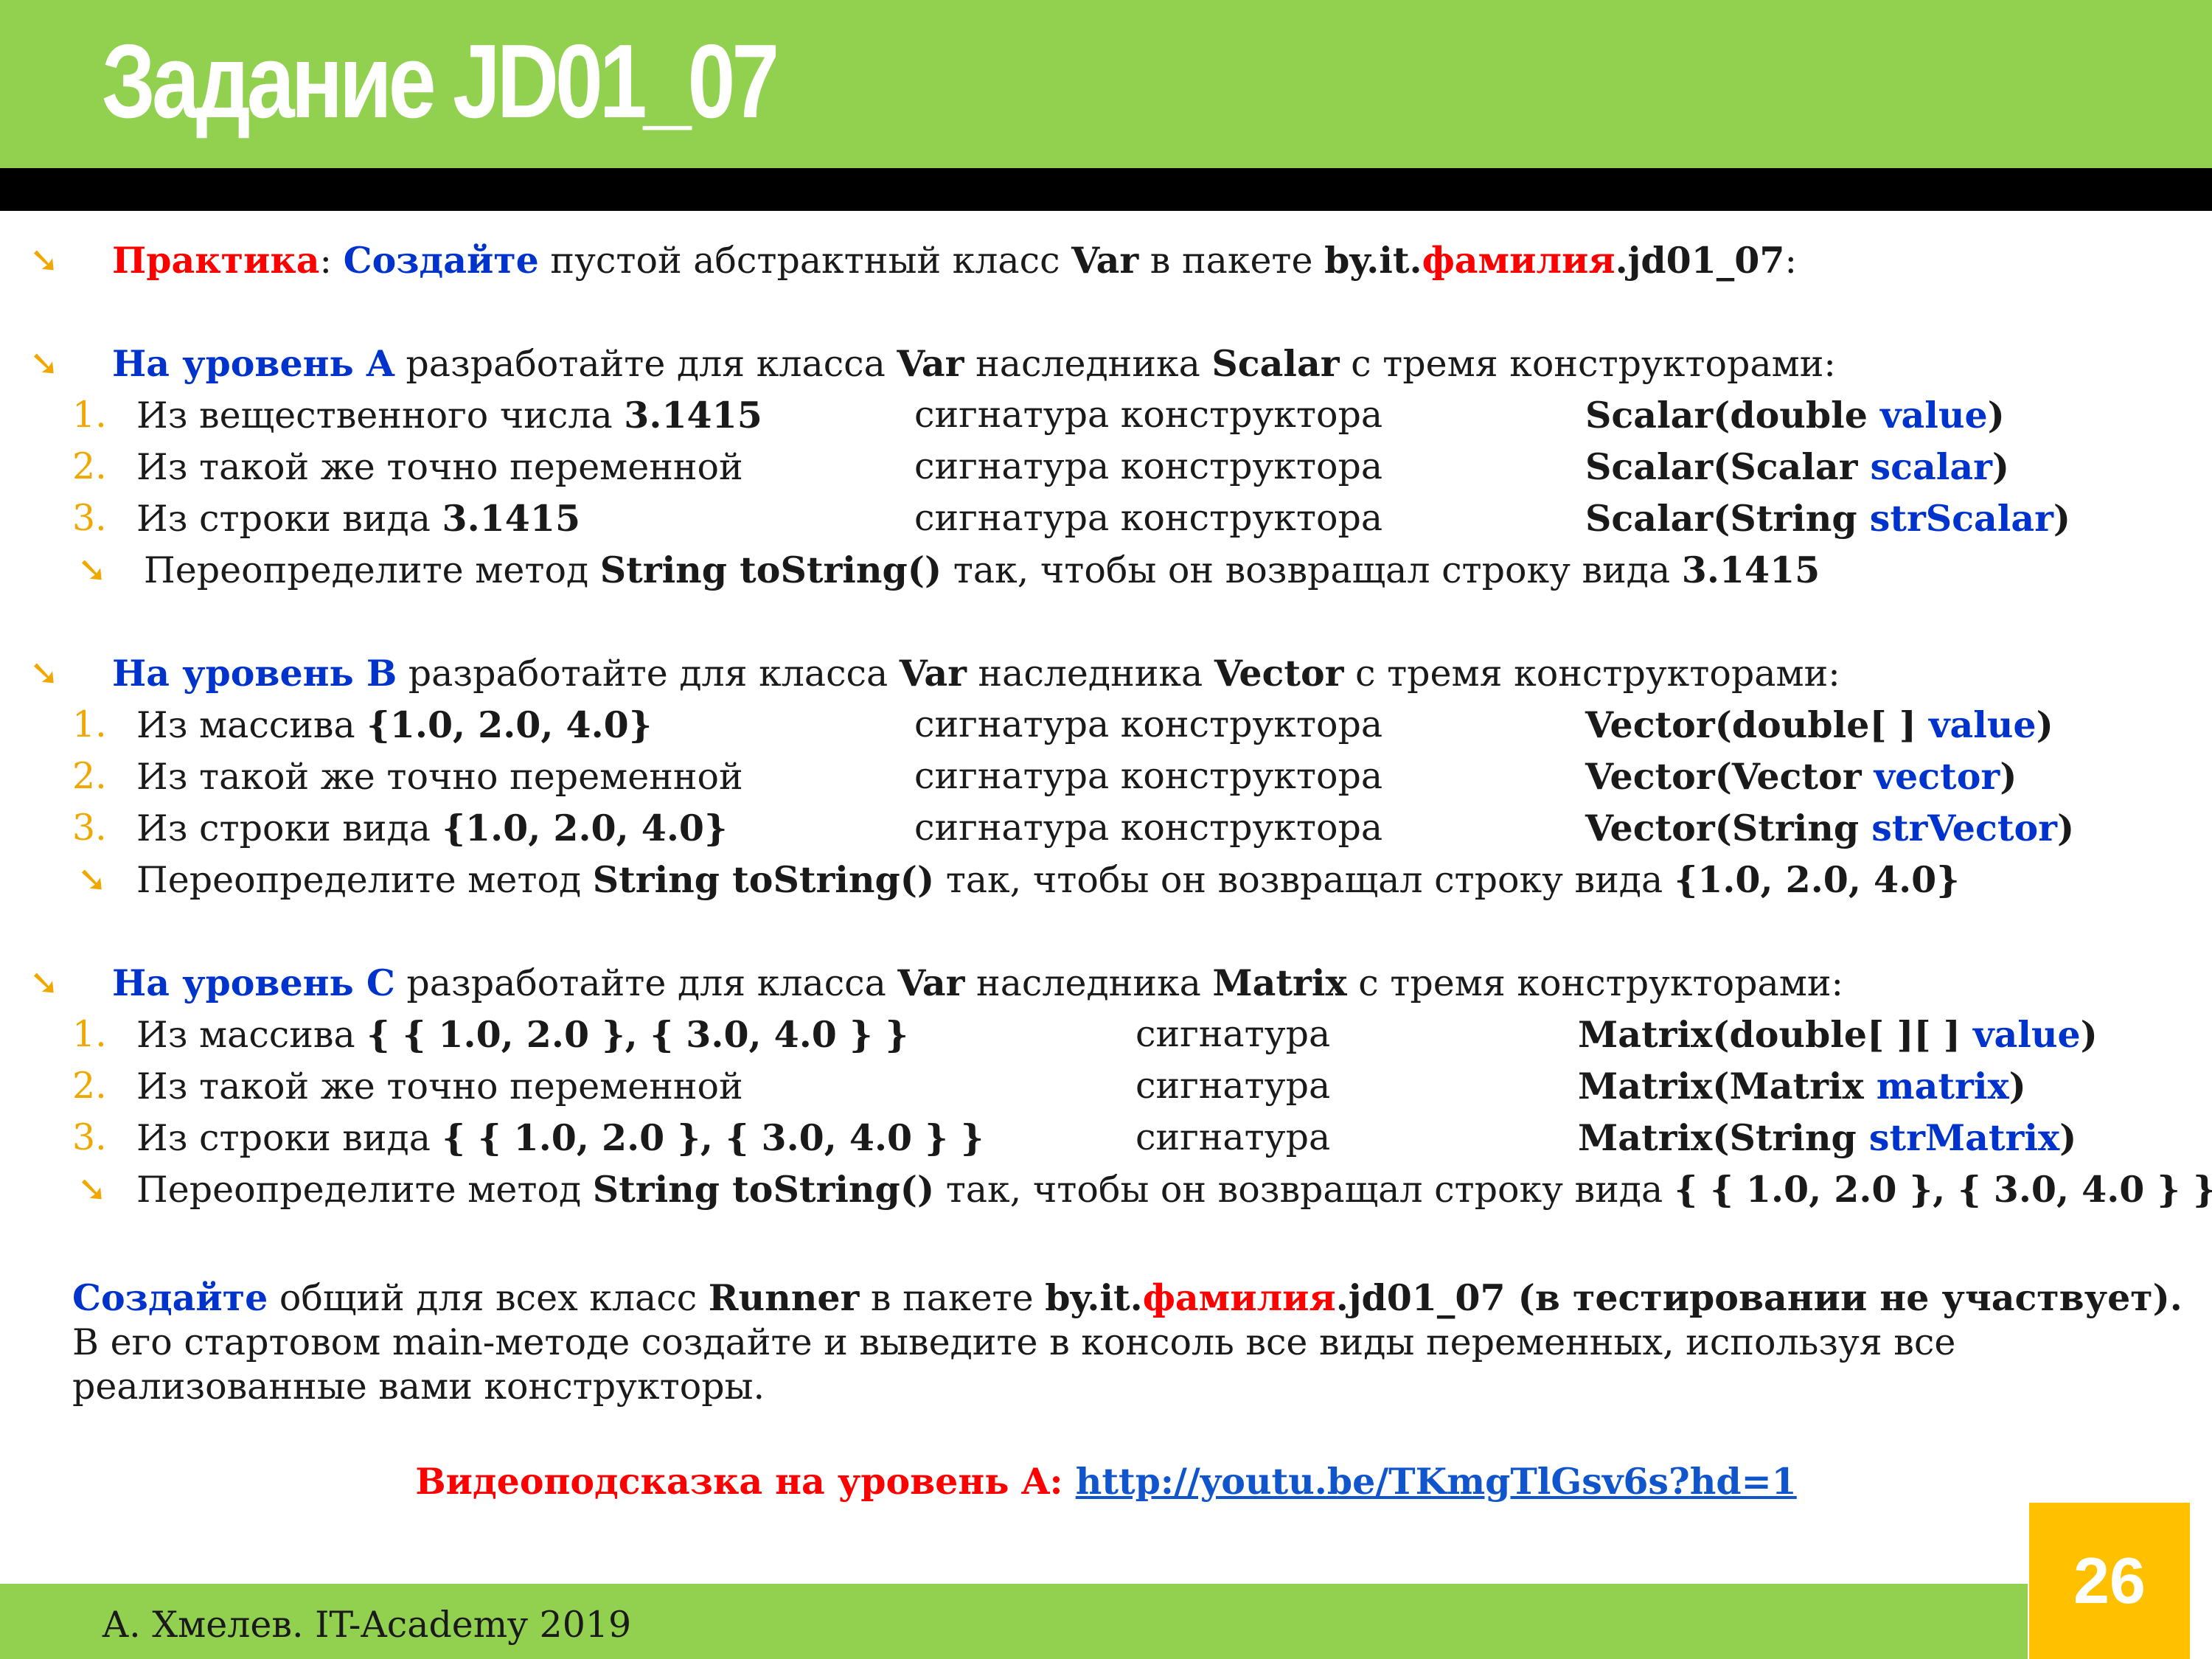 This screenshot has height=1659, width=2212. What do you see at coordinates (1838, 1034) in the screenshot?
I see `constructor-signature: Matrix(double[ ][ ] value)` at bounding box center [1838, 1034].